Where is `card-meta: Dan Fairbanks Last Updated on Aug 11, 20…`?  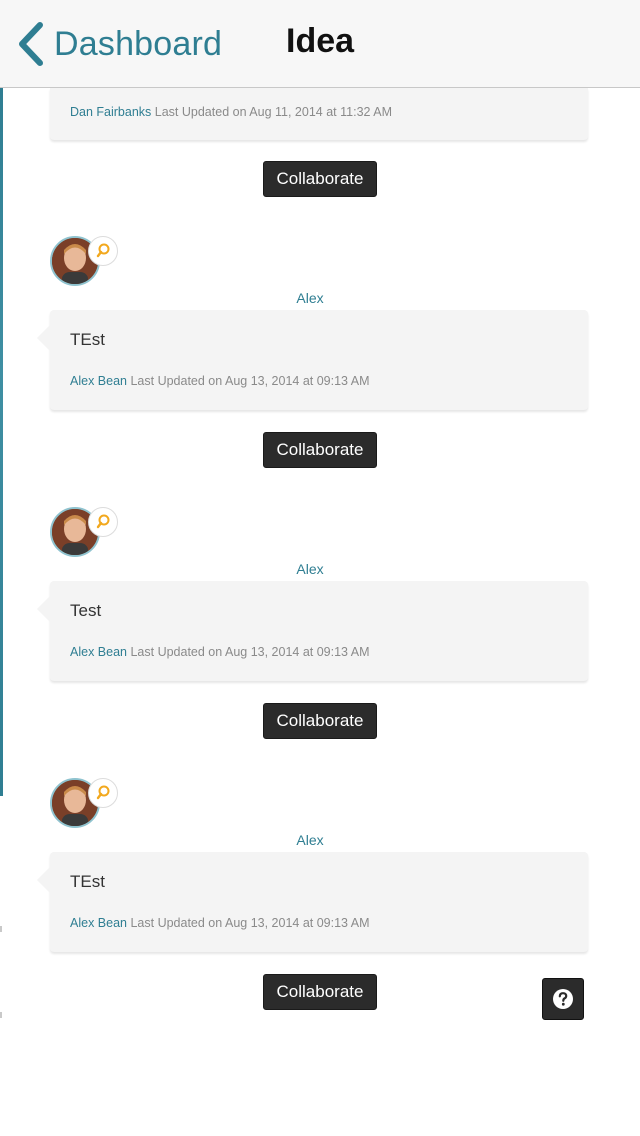 card-meta: Dan Fairbanks Last Updated on Aug 11, 20… is located at coordinates (231, 112).